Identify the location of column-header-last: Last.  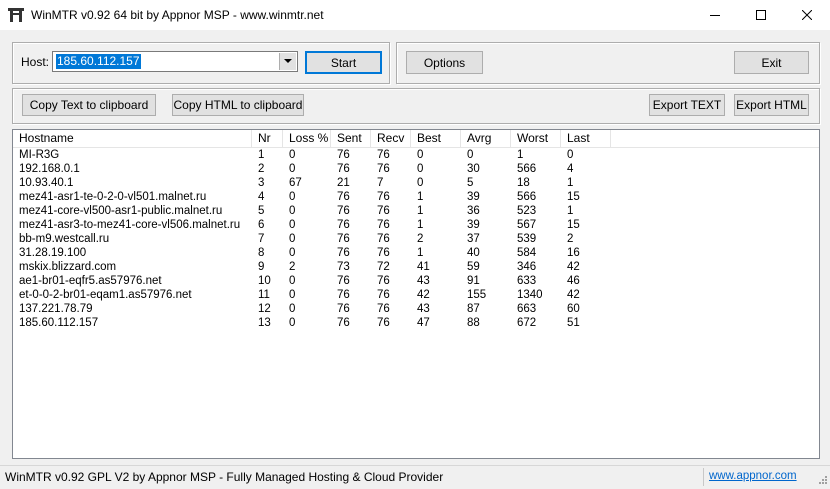
(586, 138).